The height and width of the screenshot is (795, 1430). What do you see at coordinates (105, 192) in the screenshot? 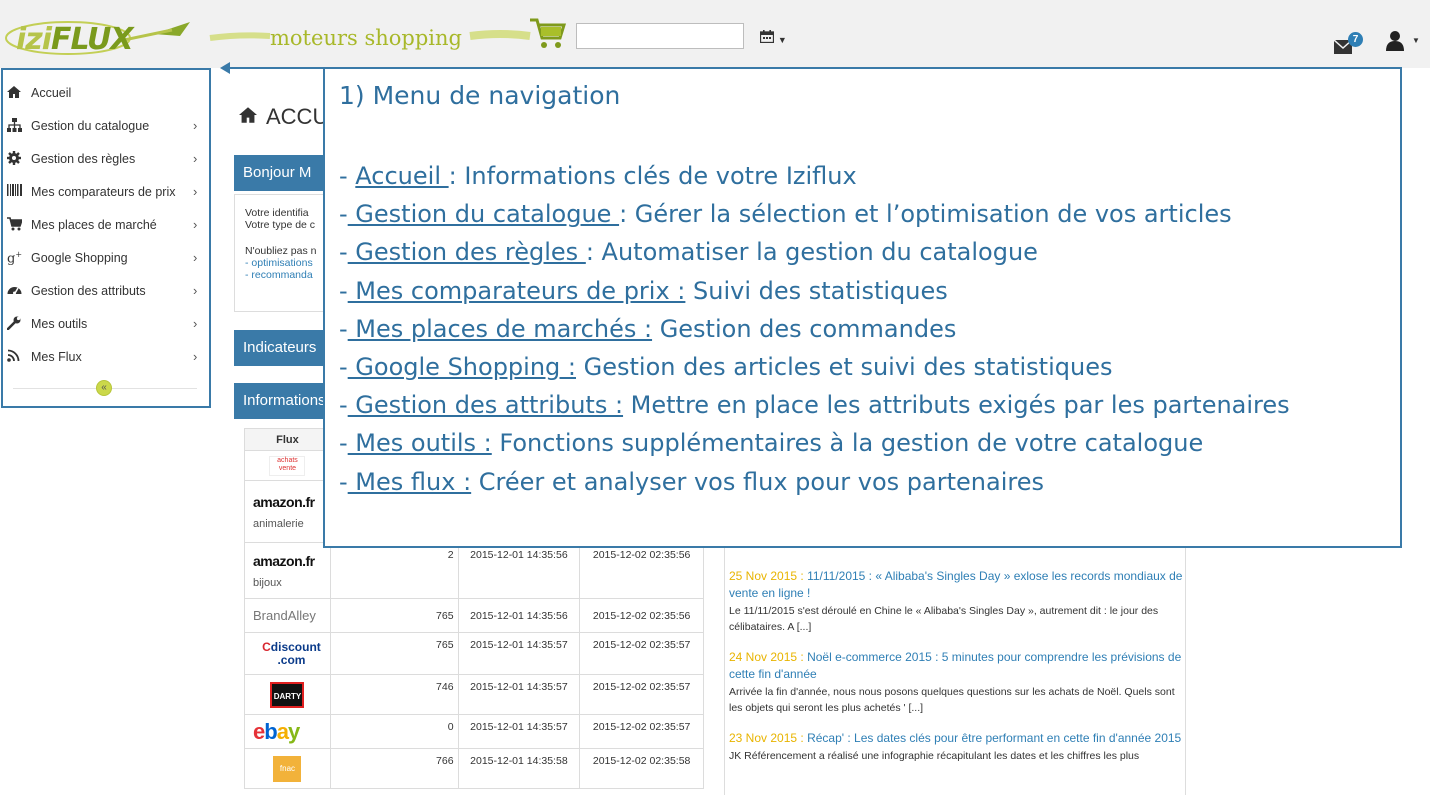
I see `sidebar-item-comparateurs: Mes comparateurs de prix ›` at bounding box center [105, 192].